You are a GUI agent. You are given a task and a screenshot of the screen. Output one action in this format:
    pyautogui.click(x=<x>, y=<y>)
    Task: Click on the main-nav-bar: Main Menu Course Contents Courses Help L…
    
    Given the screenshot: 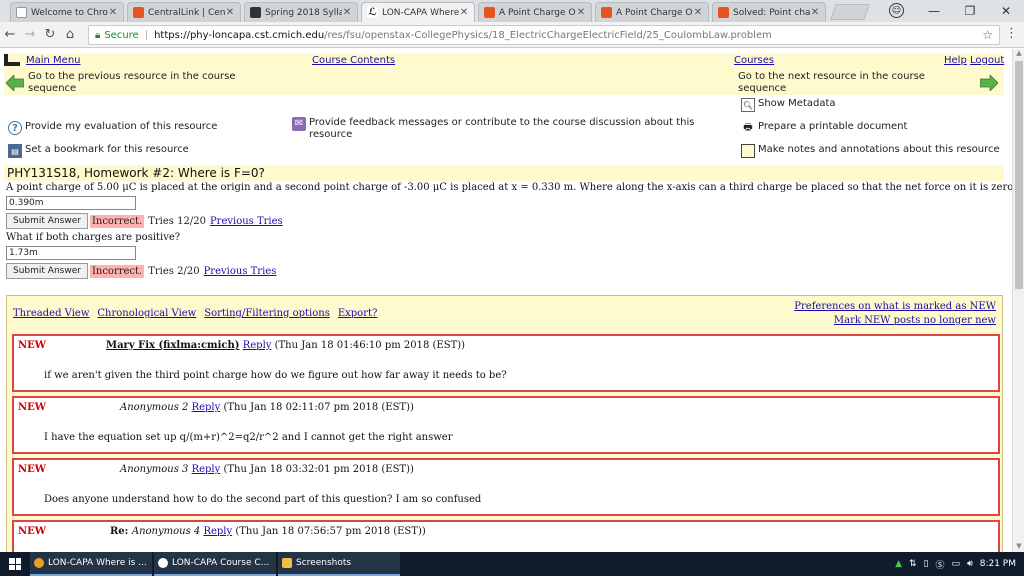 What is the action you would take?
    pyautogui.click(x=504, y=60)
    